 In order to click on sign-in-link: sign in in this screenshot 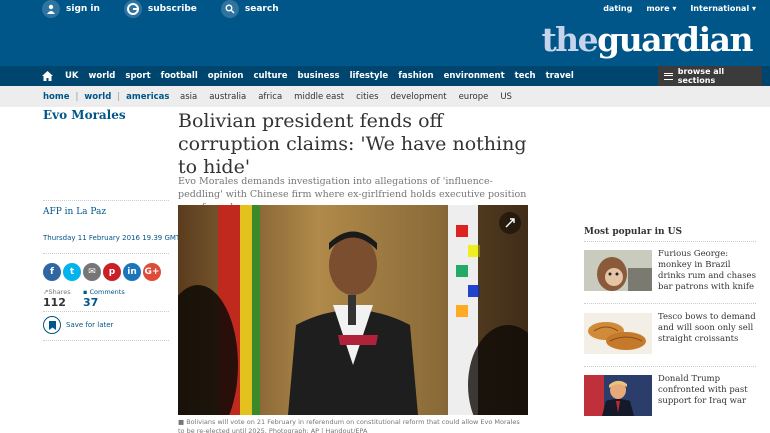, I will do `click(71, 9)`.